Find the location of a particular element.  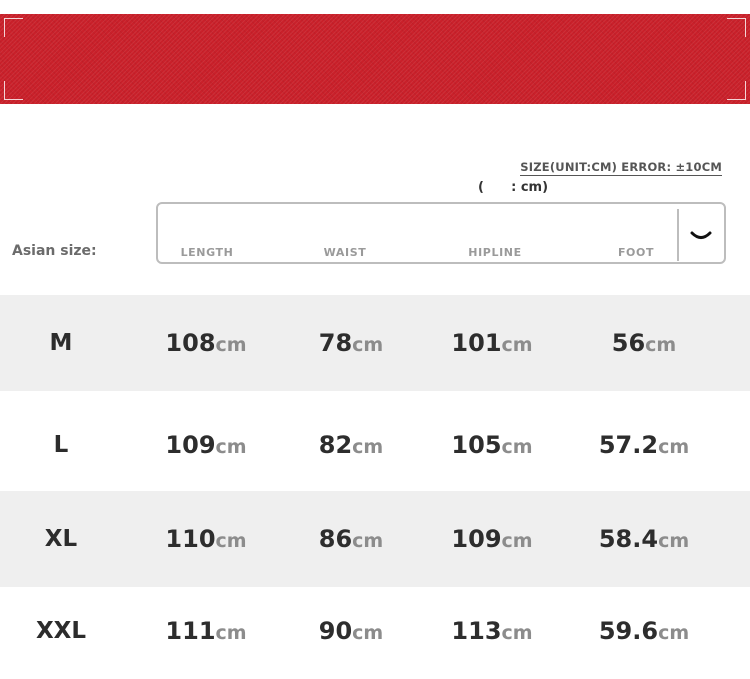

waist-cell: 90cm is located at coordinates (351, 631).